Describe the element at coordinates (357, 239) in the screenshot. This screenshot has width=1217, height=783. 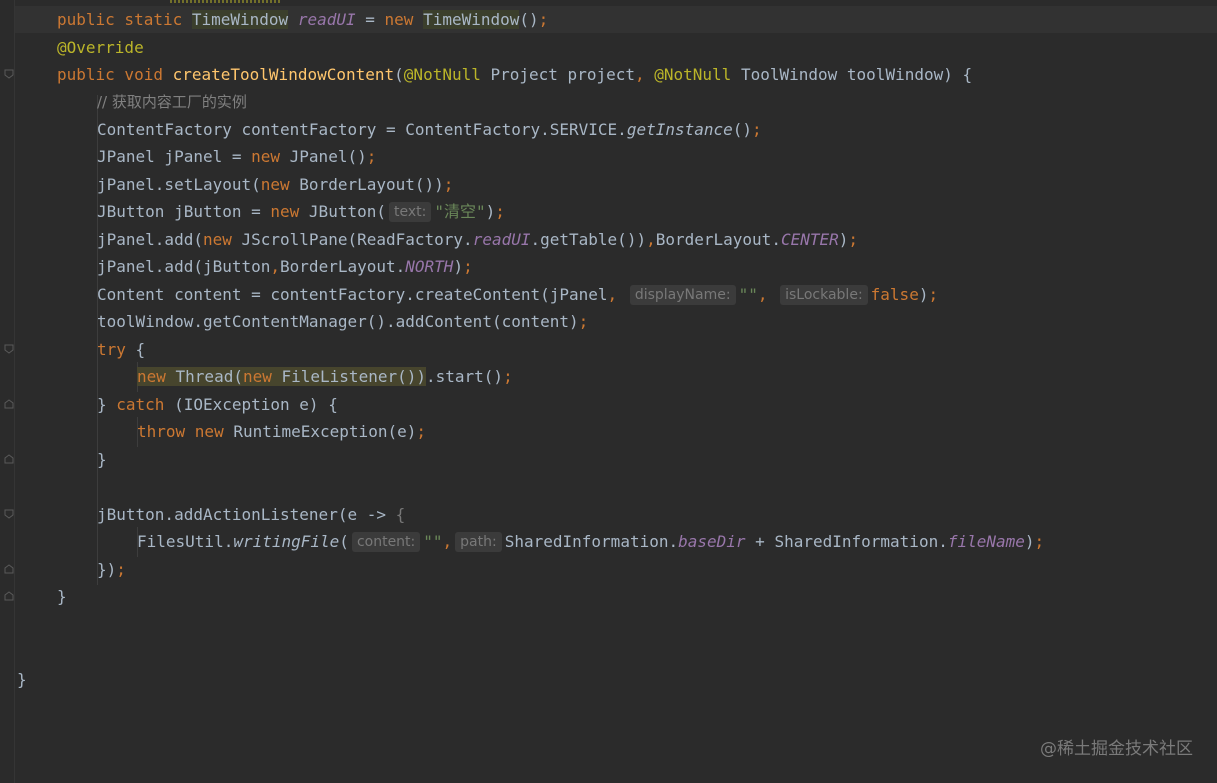
I see `token: JScrollPane(ReadFactory.` at that location.